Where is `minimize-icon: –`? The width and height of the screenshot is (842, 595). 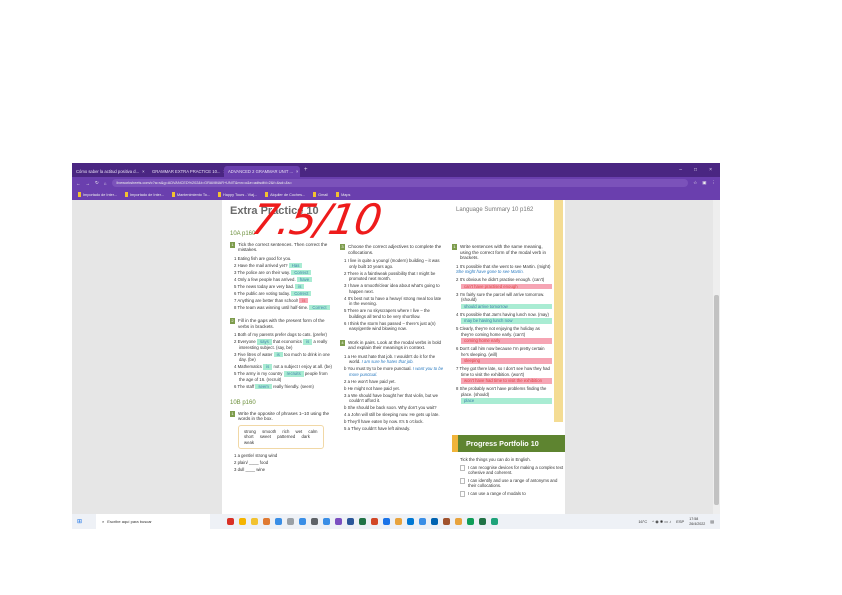
minimize-icon: – is located at coordinates (680, 170).